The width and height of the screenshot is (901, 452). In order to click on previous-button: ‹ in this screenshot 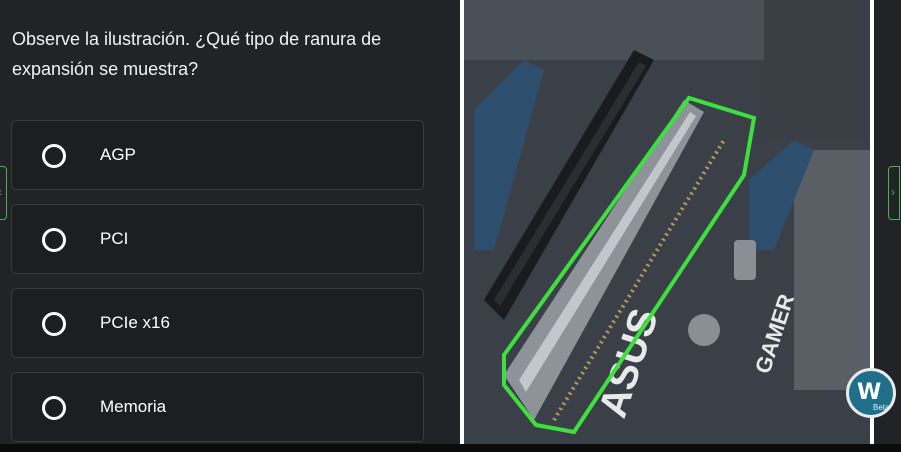, I will do `click(3, 193)`.